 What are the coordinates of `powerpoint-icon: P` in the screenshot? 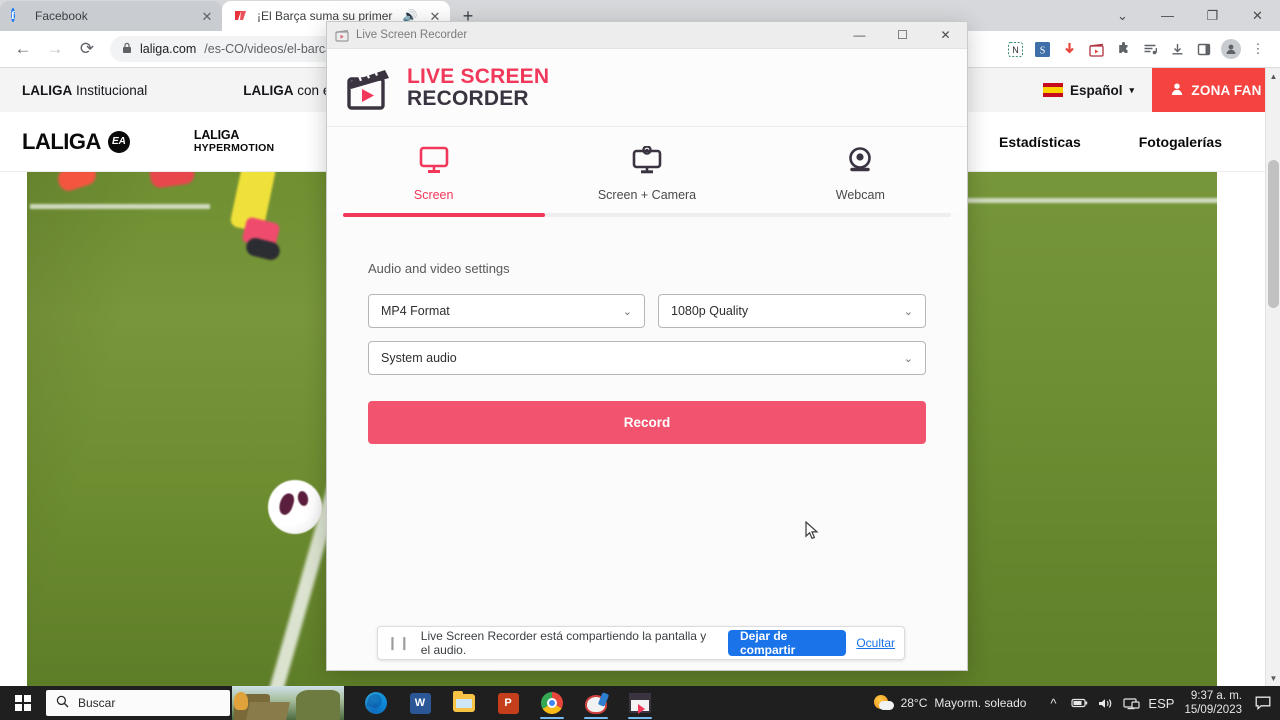 It's located at (508, 703).